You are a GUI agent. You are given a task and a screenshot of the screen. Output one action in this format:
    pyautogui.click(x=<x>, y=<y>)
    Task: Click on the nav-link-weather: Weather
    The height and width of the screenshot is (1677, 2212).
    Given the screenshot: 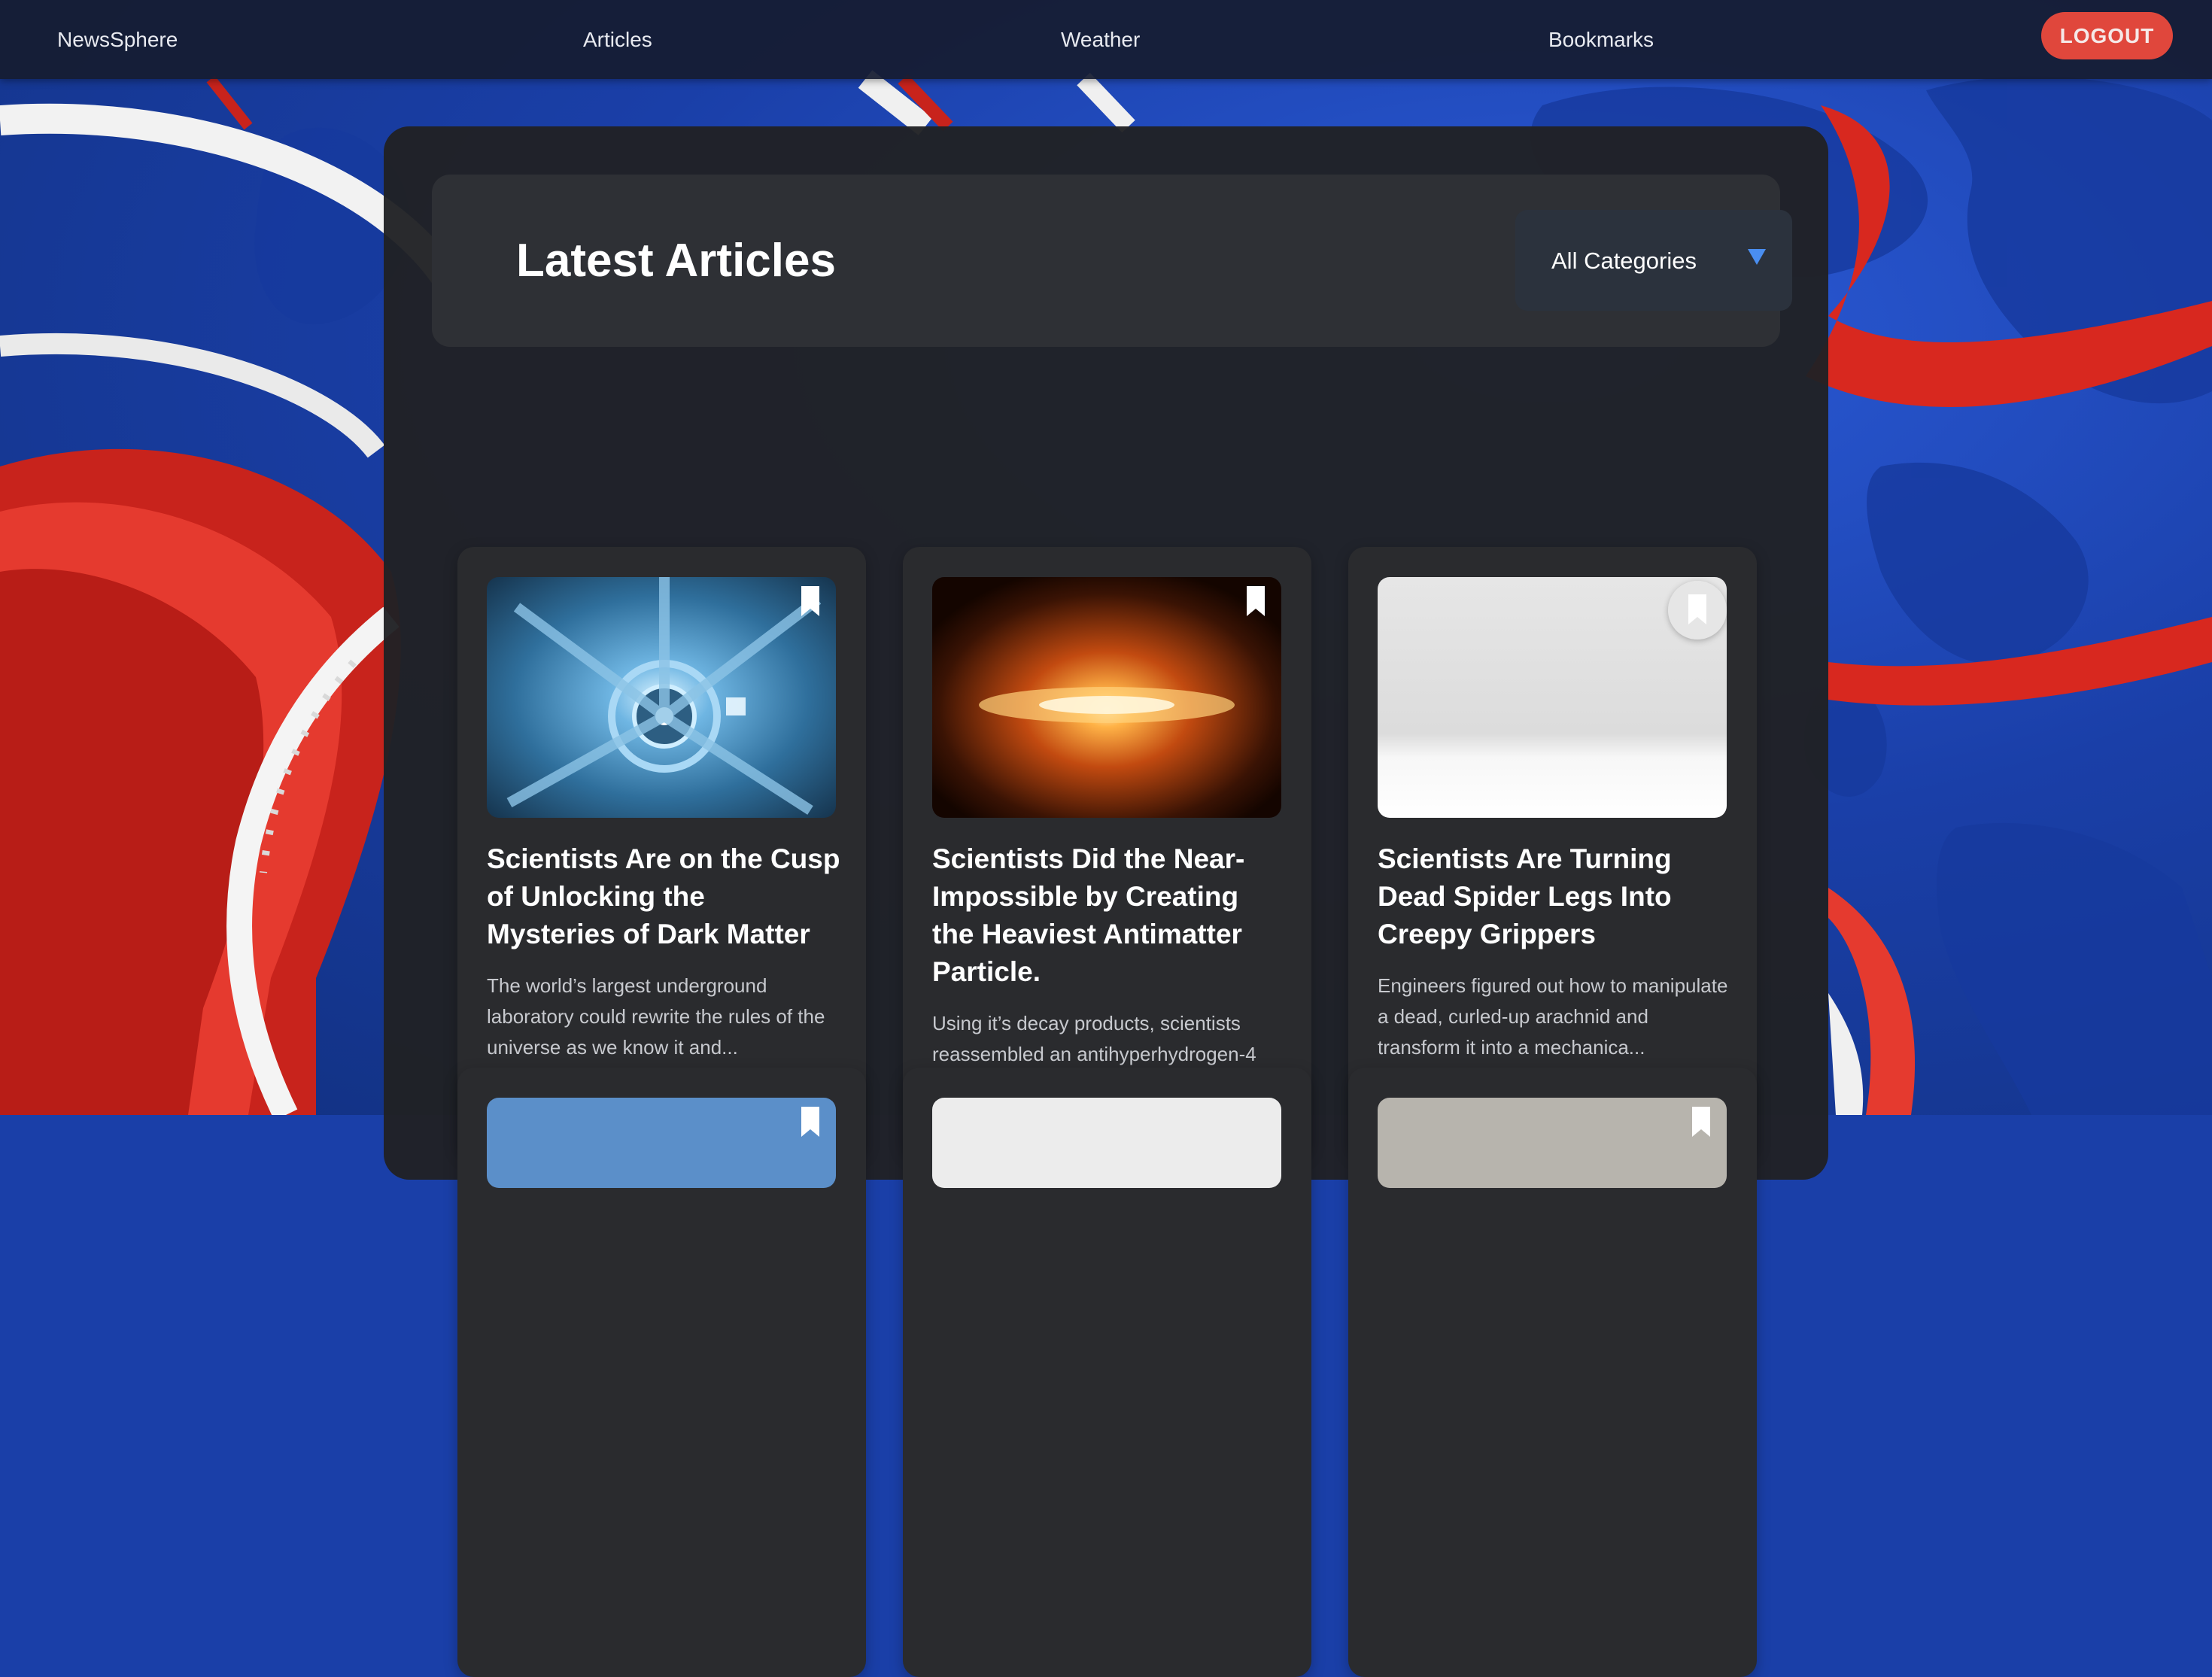 What is the action you would take?
    pyautogui.click(x=1100, y=40)
    